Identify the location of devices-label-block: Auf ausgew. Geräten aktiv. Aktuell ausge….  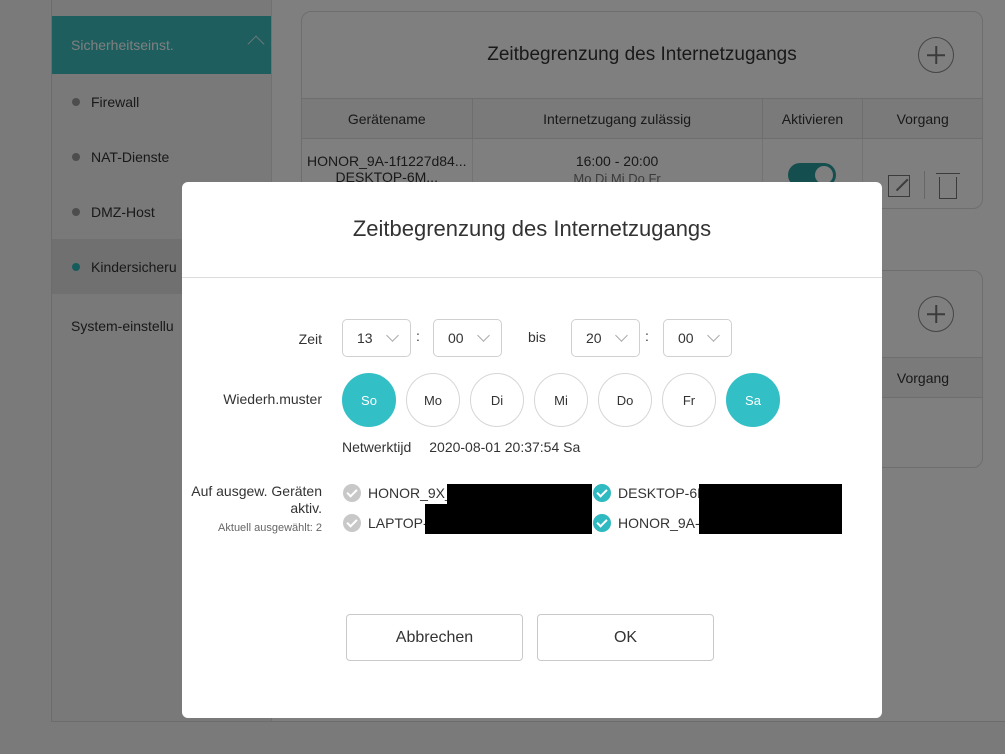
(252, 510).